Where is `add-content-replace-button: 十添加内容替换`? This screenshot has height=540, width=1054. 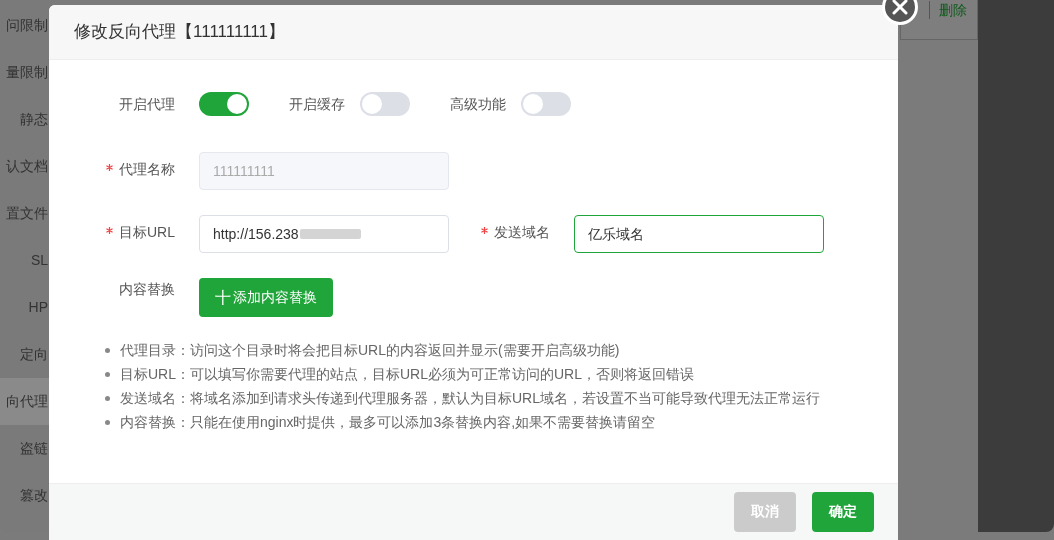 add-content-replace-button: 十添加内容替换 is located at coordinates (266, 297).